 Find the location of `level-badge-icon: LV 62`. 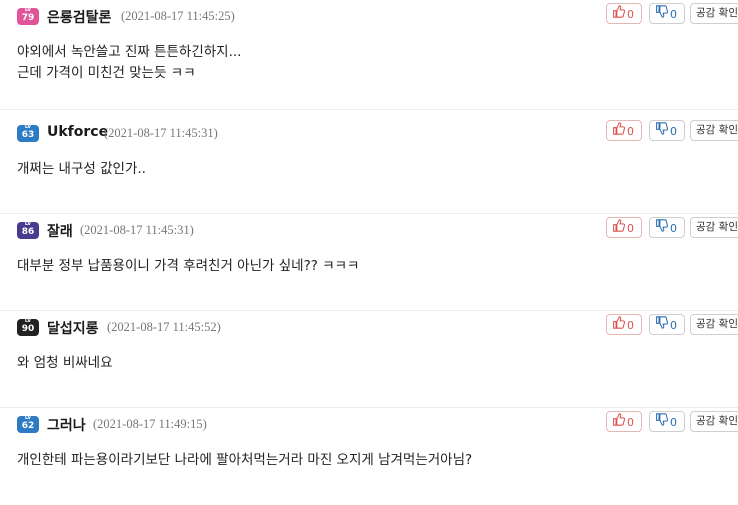

level-badge-icon: LV 62 is located at coordinates (28, 424).